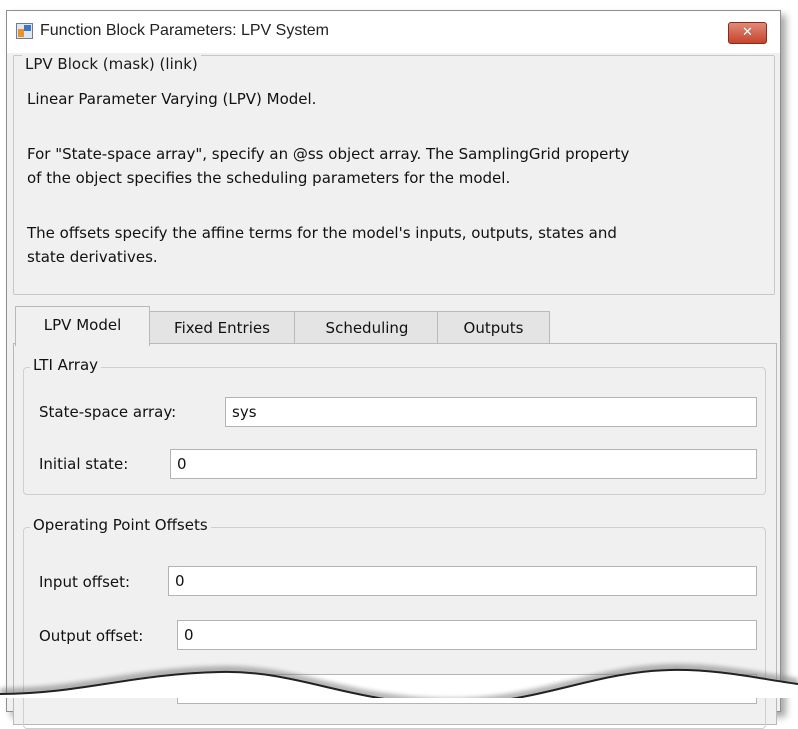 The width and height of the screenshot is (798, 729). I want to click on input-offset-input, so click(462, 581).